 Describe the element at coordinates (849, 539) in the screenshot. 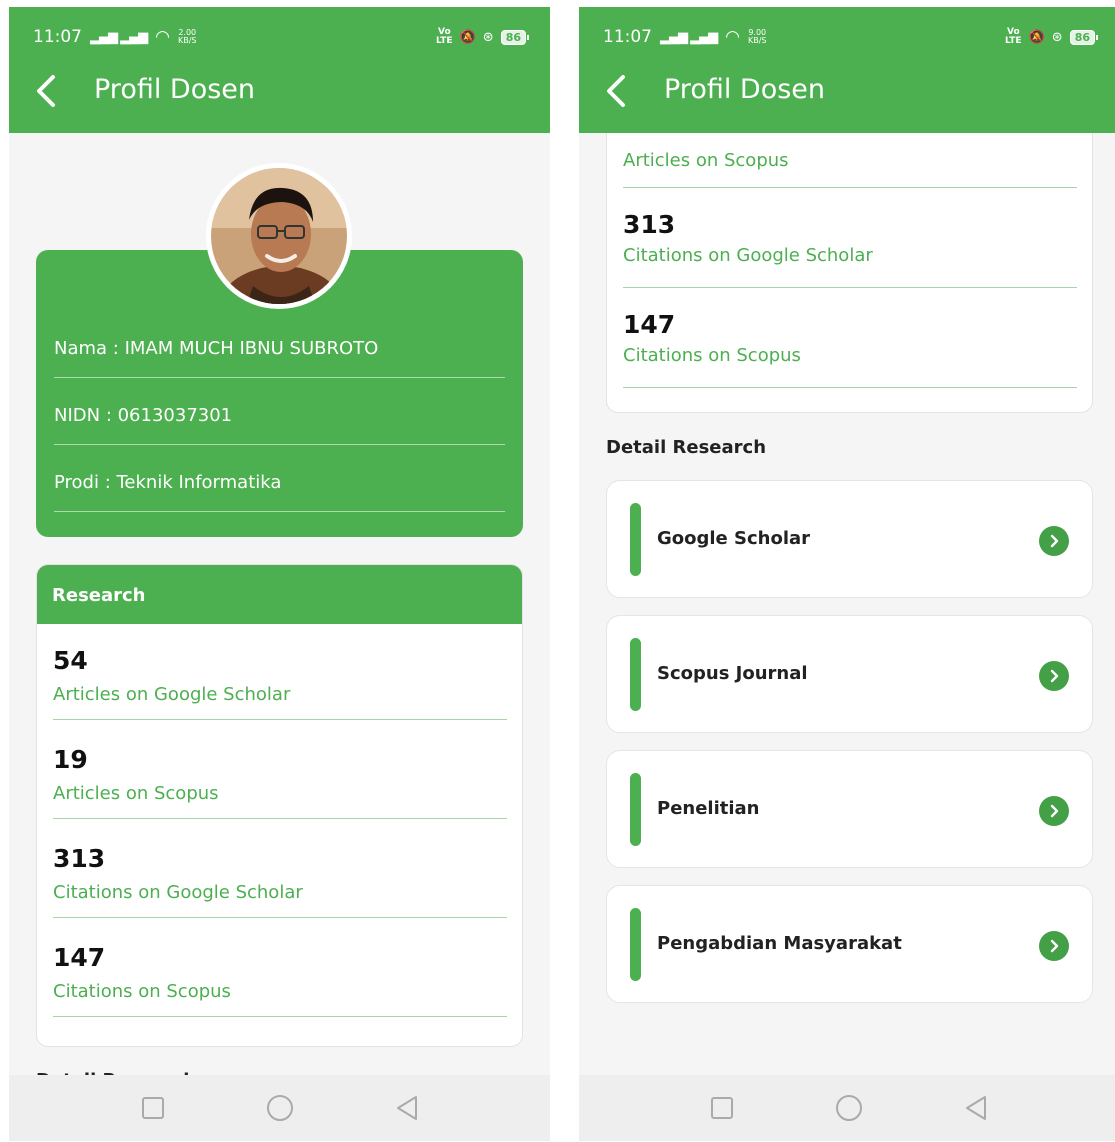

I see `detail-item-google-scholar: Google Scholar` at that location.